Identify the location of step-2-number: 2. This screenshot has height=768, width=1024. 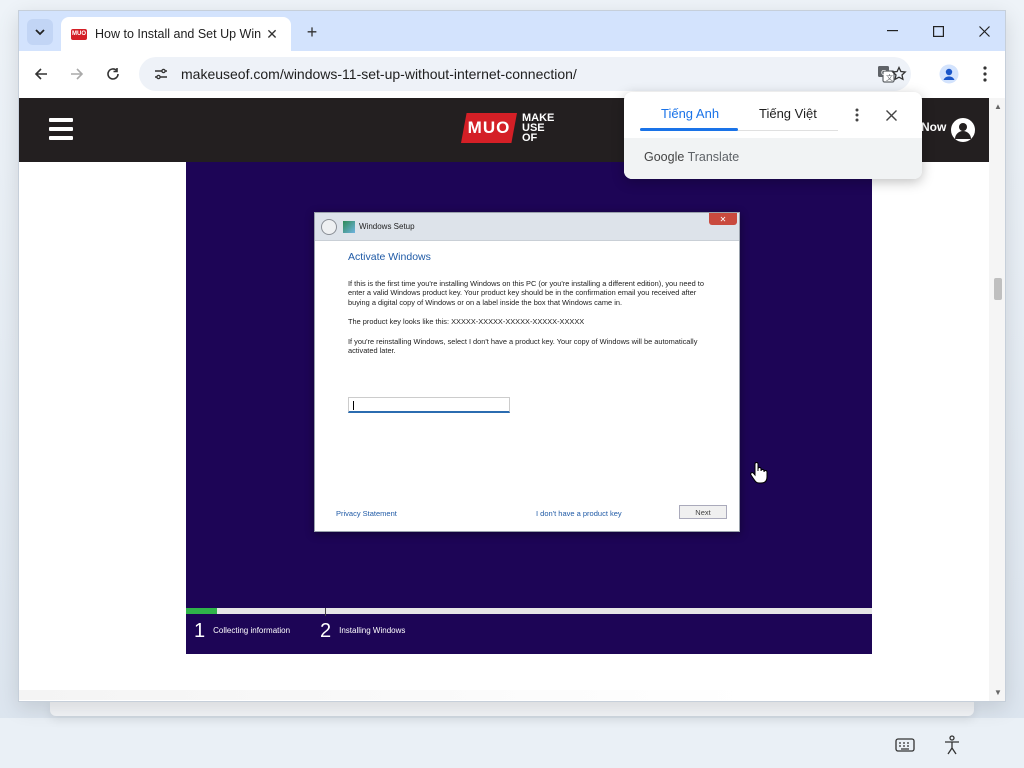
(326, 631).